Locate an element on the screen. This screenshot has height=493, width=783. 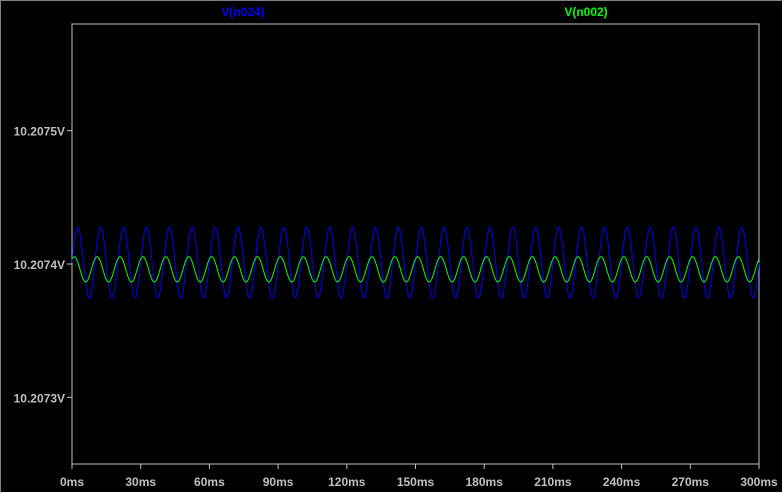
y-tick-label: 10.2073V is located at coordinates (39, 398).